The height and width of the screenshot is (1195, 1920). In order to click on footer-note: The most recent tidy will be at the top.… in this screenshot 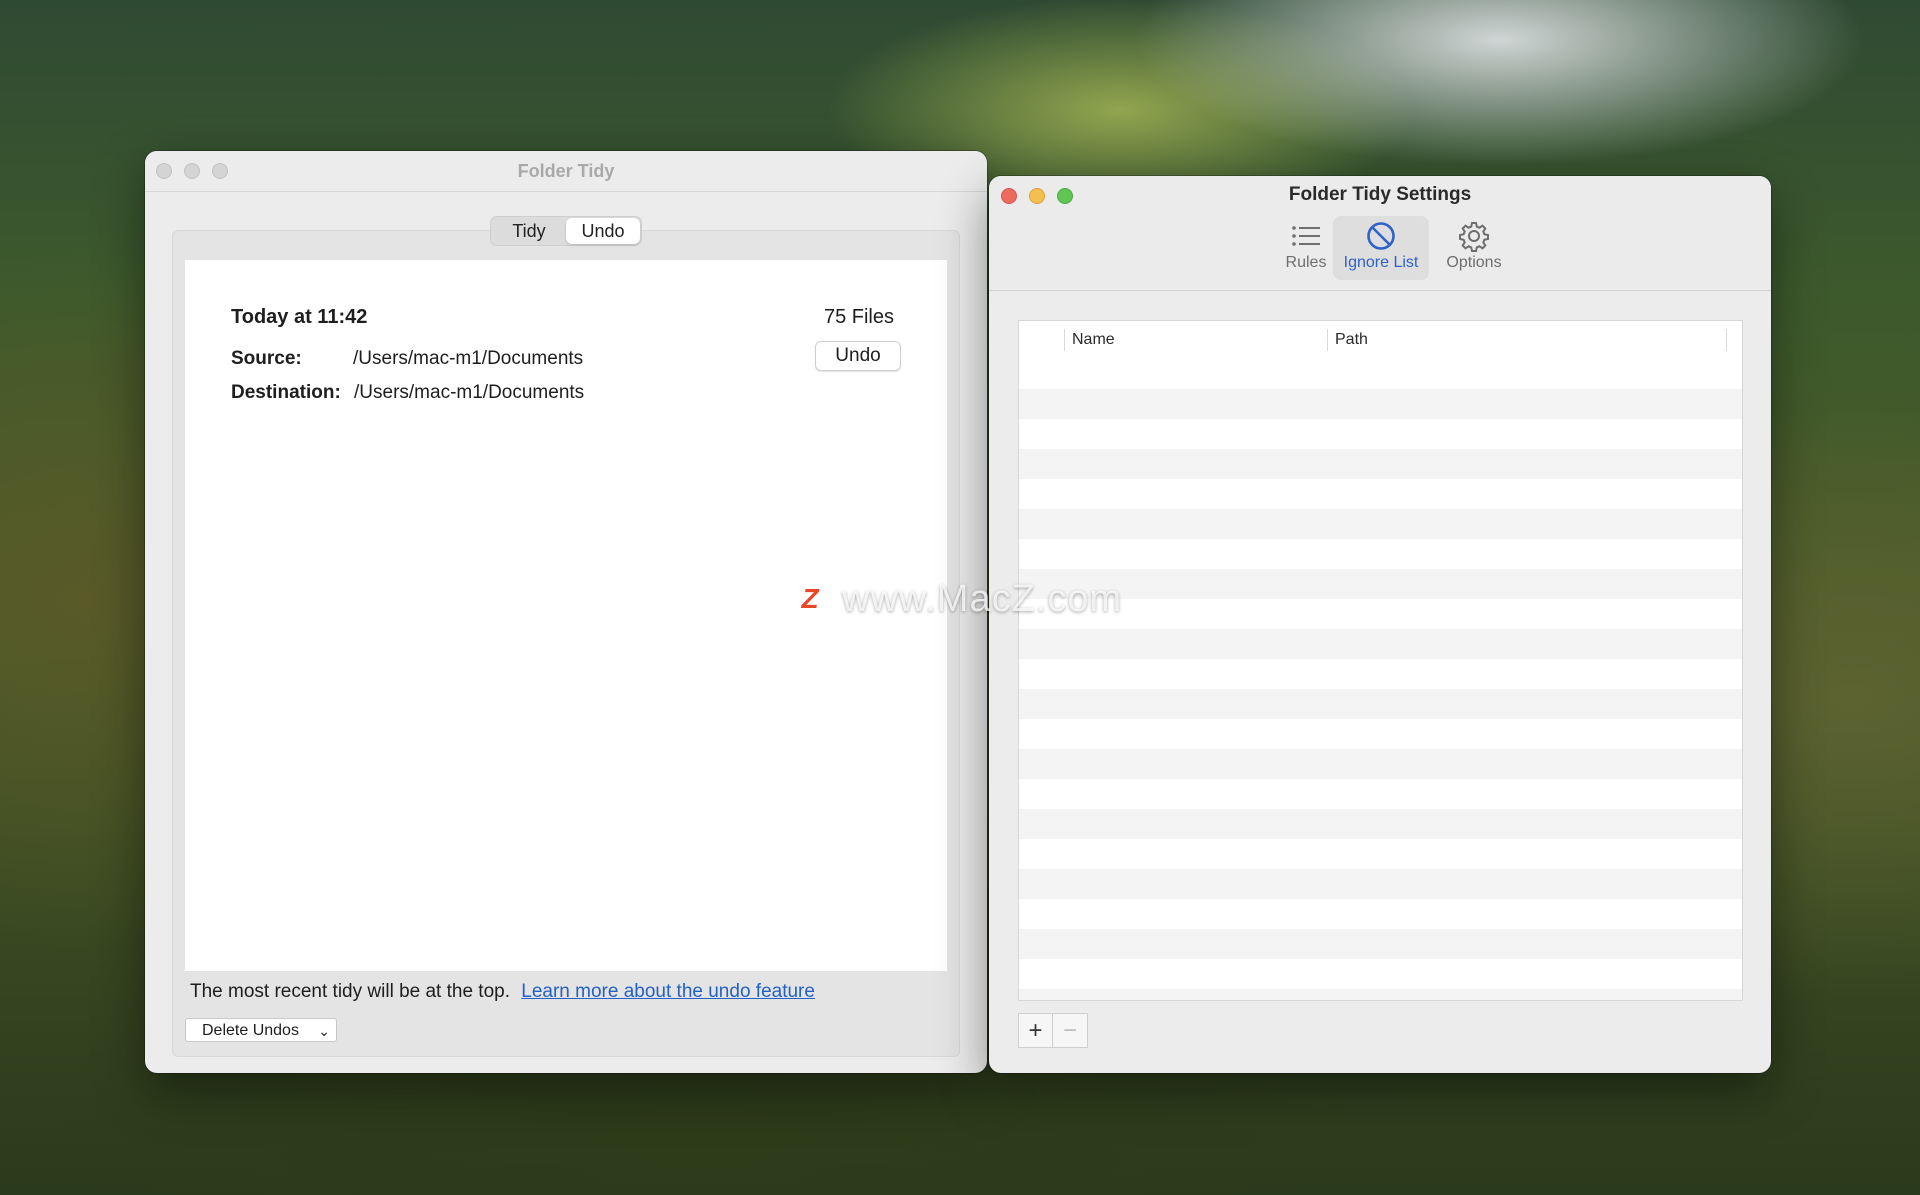, I will do `click(502, 992)`.